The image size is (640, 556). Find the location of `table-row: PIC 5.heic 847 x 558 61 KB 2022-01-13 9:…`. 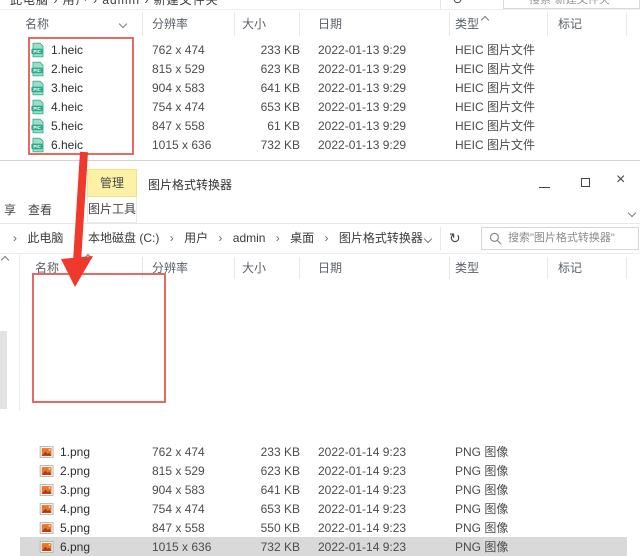

table-row: PIC 5.heic 847 x 558 61 KB 2022-01-13 9:… is located at coordinates (323, 125).